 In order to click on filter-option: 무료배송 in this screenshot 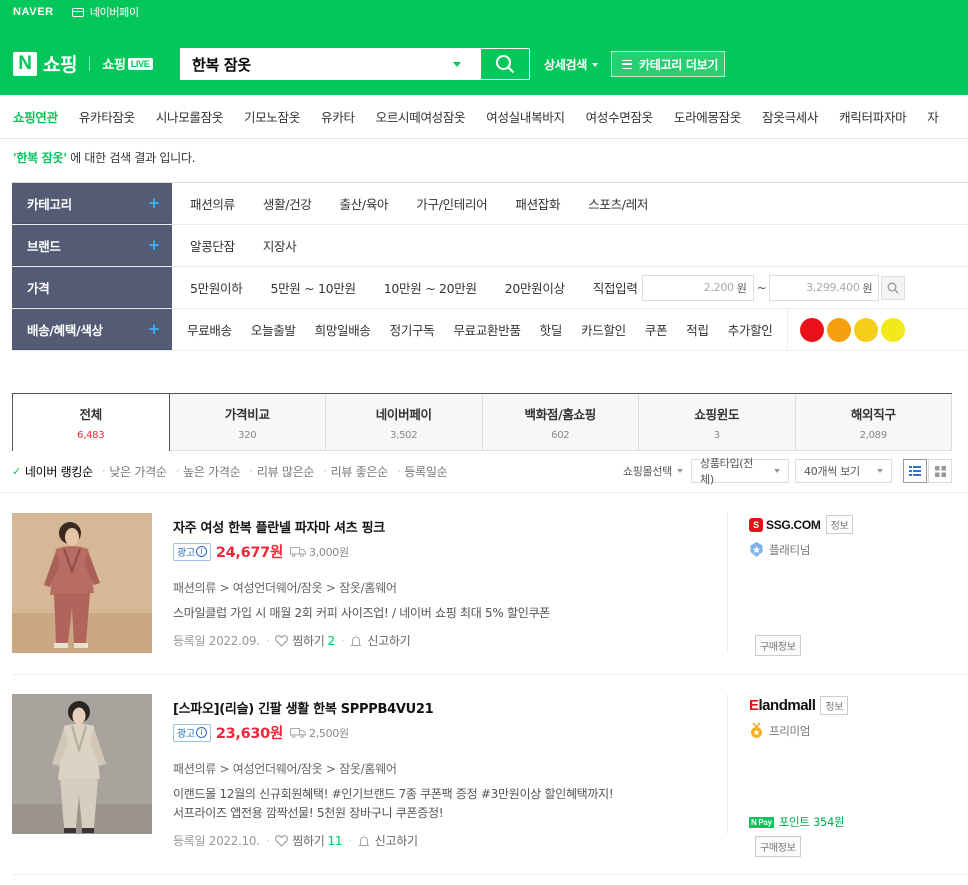, I will do `click(209, 329)`.